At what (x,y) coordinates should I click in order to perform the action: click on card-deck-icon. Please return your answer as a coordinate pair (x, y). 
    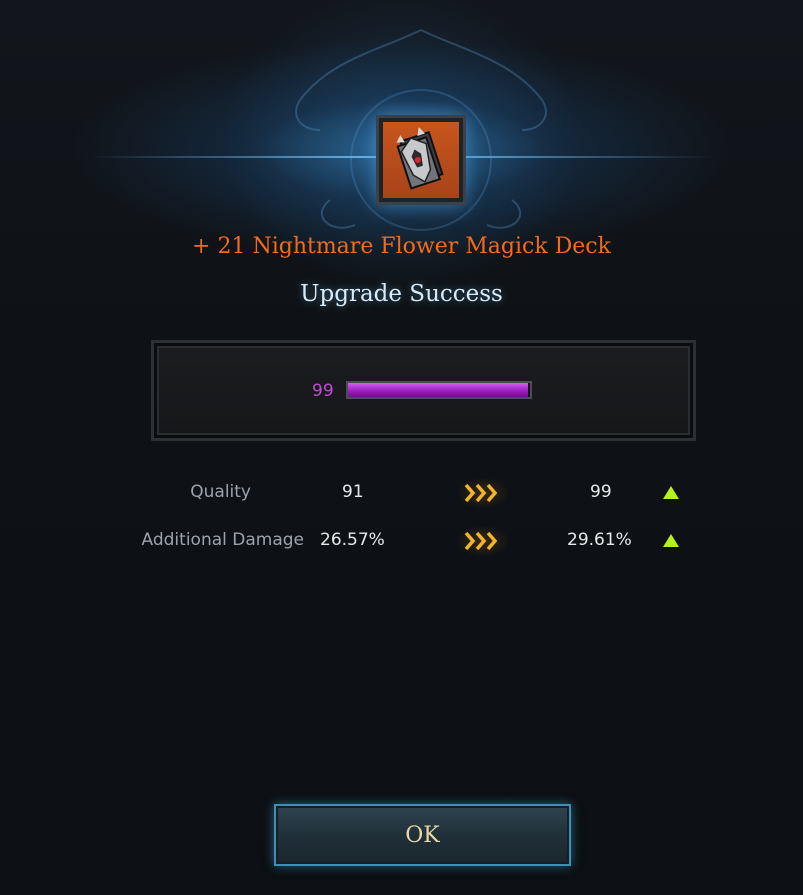
    Looking at the image, I should click on (421, 160).